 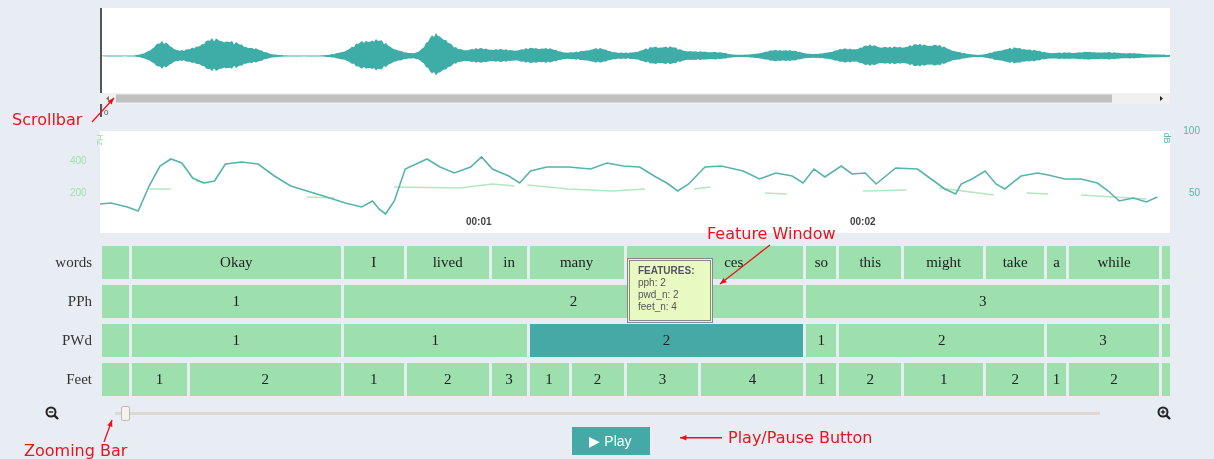 I want to click on tier-segment: in, so click(x=509, y=262).